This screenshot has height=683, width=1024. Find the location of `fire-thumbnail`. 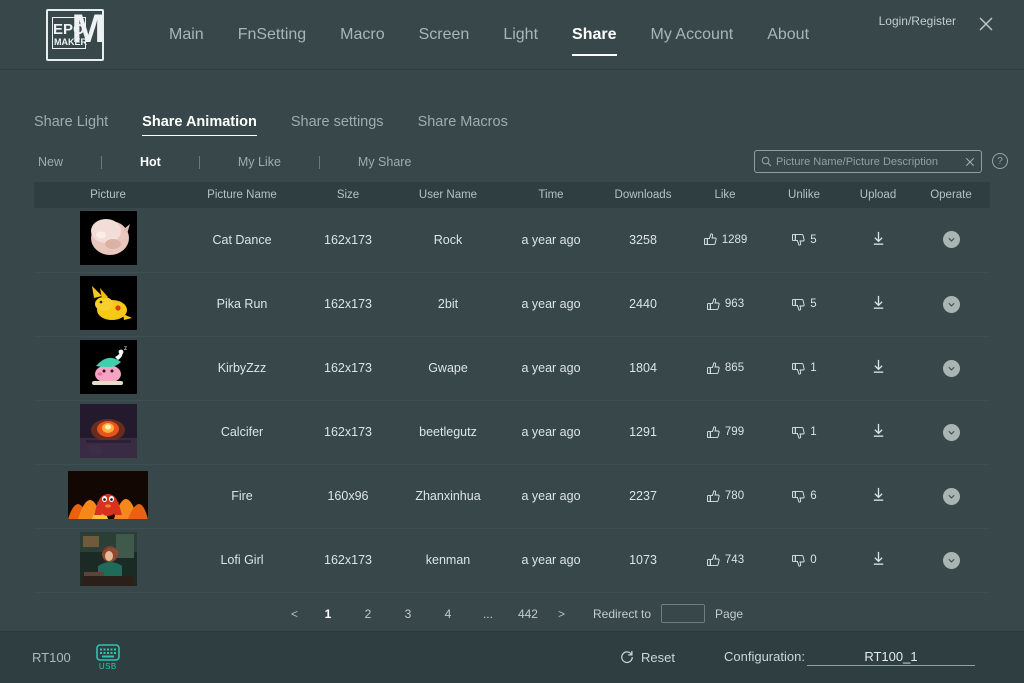

fire-thumbnail is located at coordinates (108, 494).